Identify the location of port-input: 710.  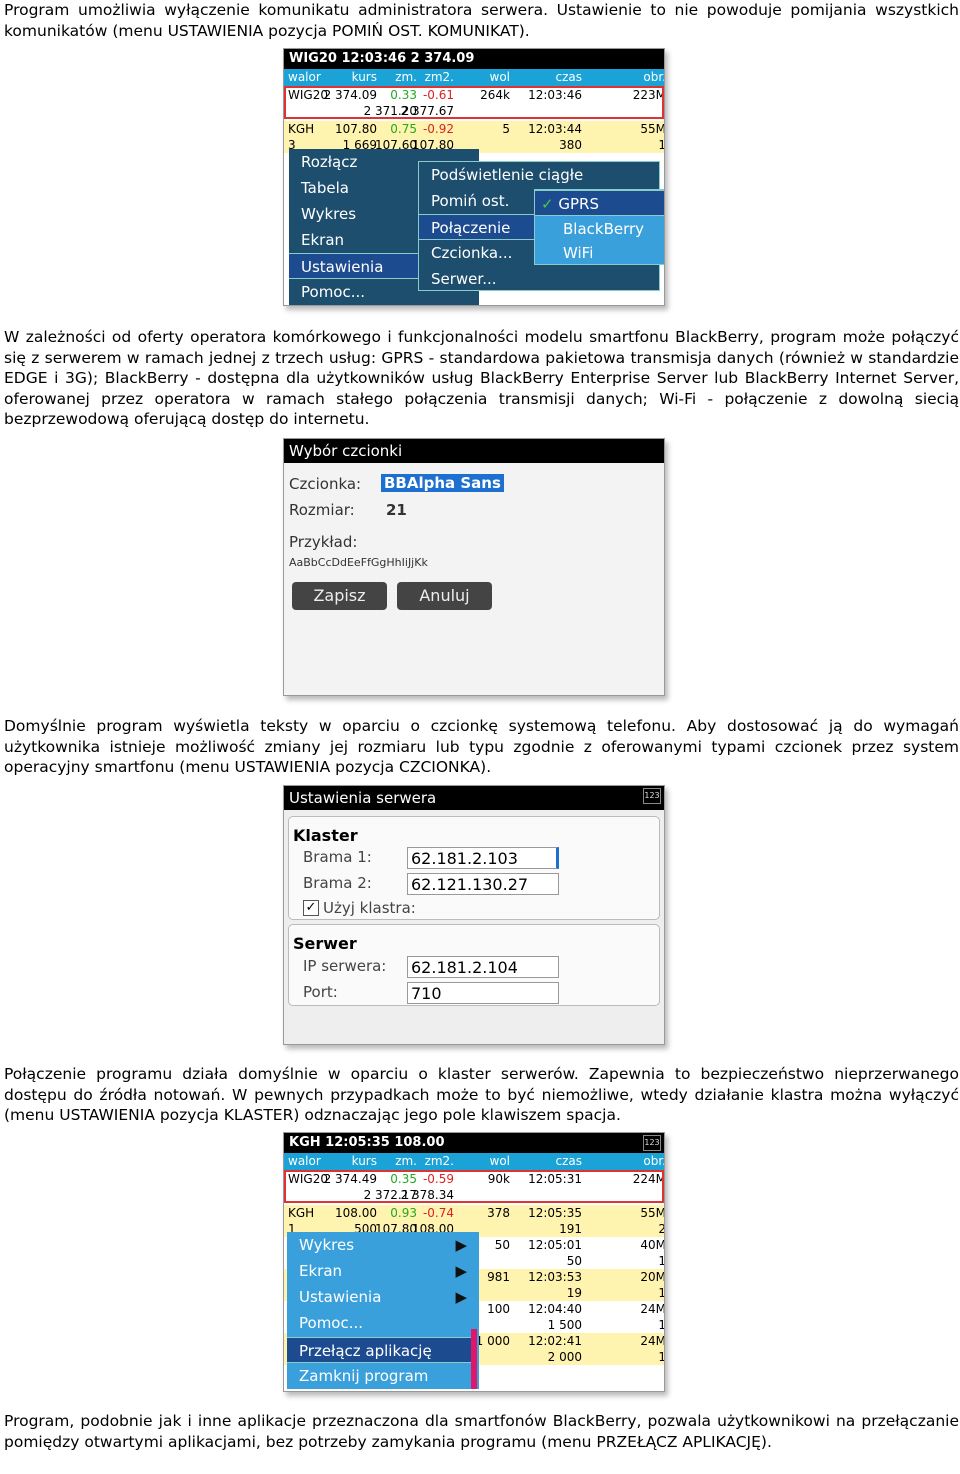
(483, 993).